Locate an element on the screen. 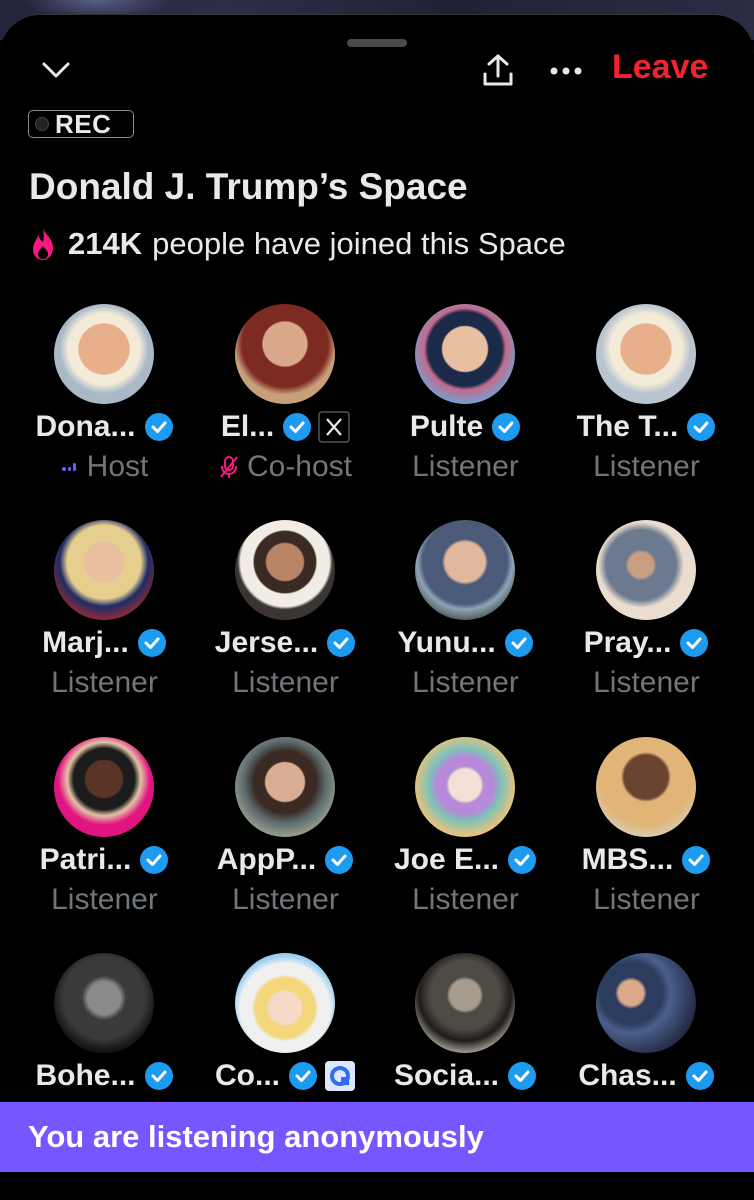 Image resolution: width=754 pixels, height=1200 pixels. anonymous-listening-banner: You are listening anonymously is located at coordinates (377, 1137).